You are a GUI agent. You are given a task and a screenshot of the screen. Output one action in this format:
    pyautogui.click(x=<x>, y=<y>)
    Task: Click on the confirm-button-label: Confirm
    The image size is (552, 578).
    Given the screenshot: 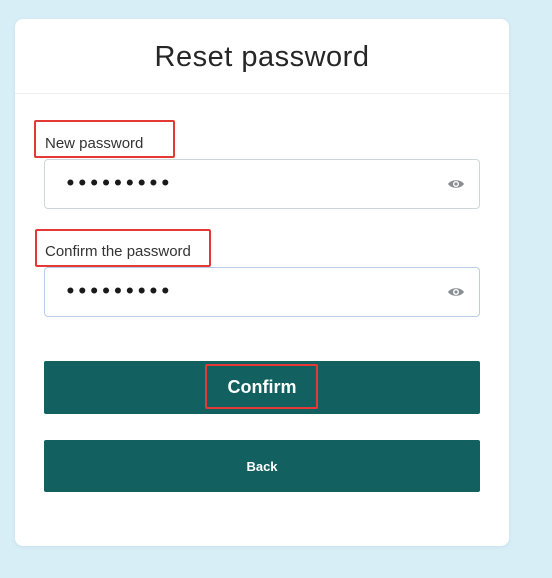 What is the action you would take?
    pyautogui.click(x=262, y=387)
    